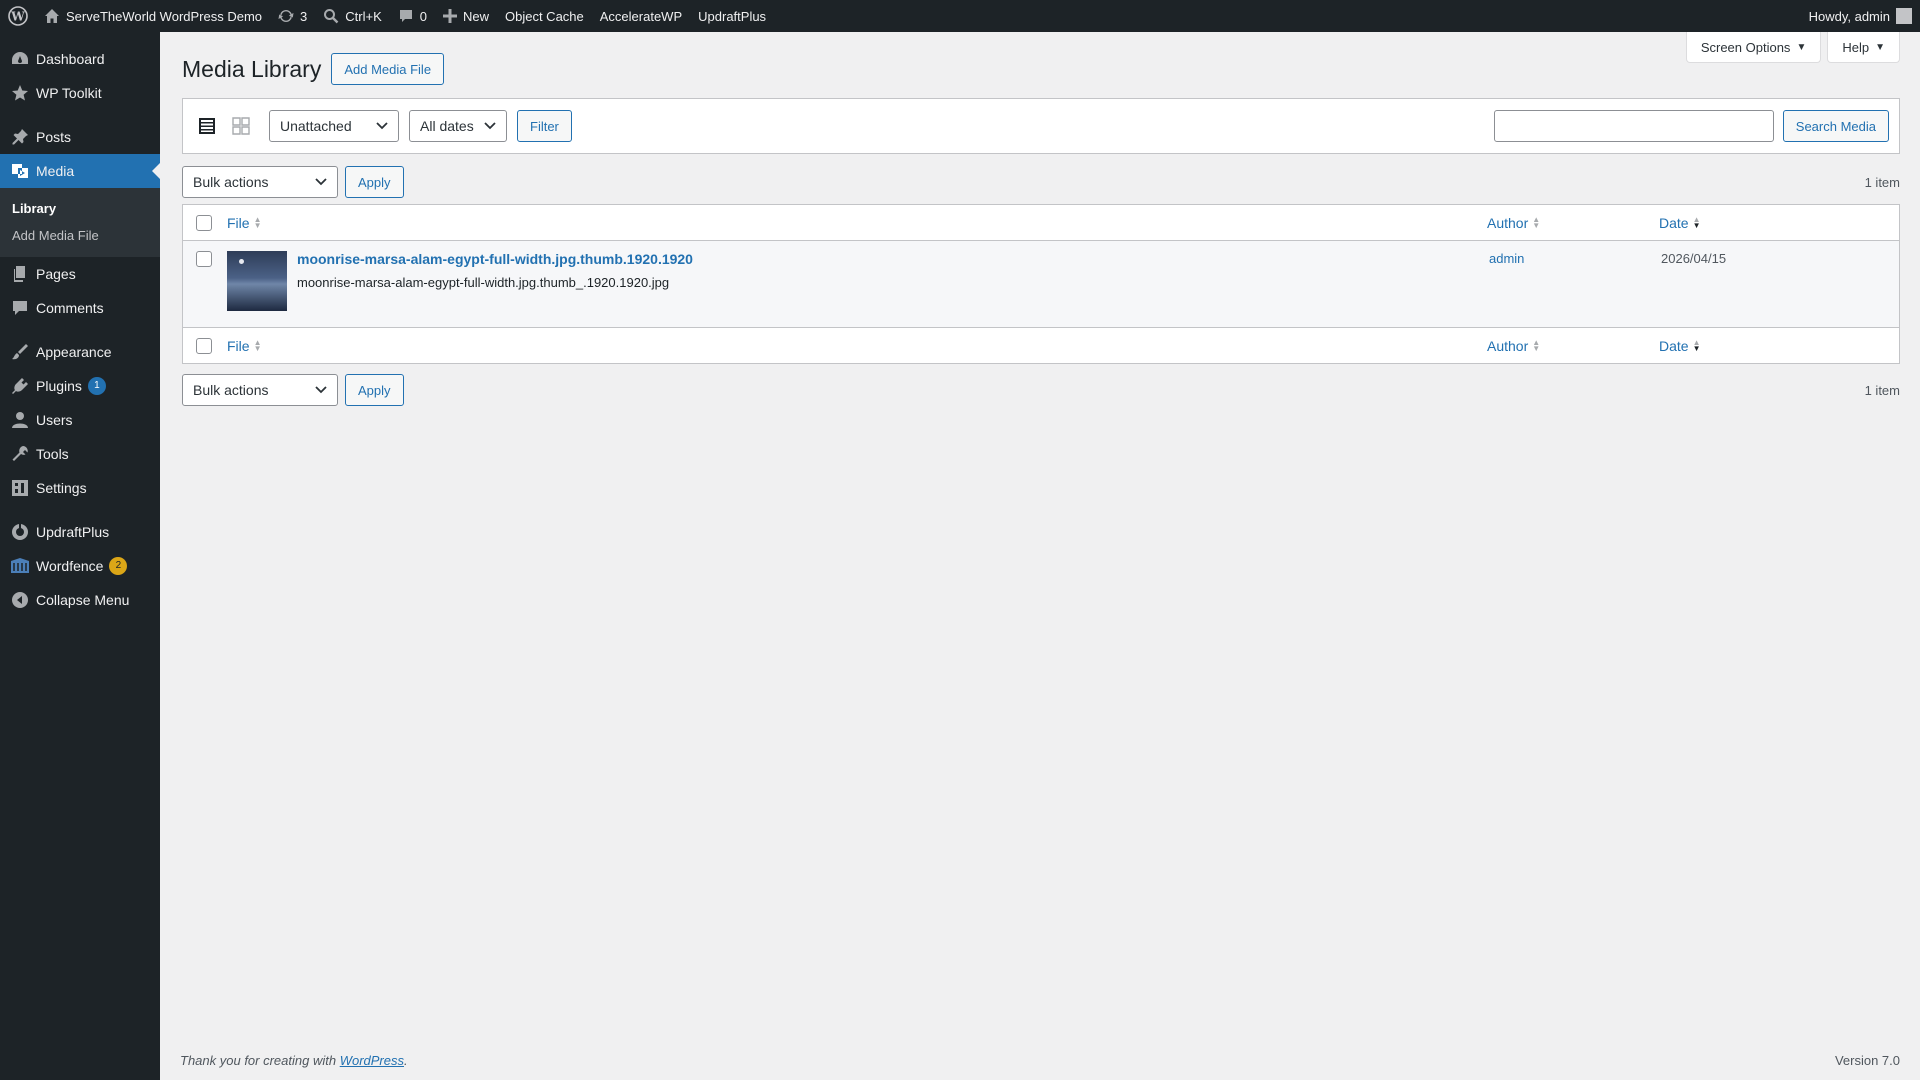  What do you see at coordinates (372, 1060) in the screenshot?
I see `wordpress-link: WordPress` at bounding box center [372, 1060].